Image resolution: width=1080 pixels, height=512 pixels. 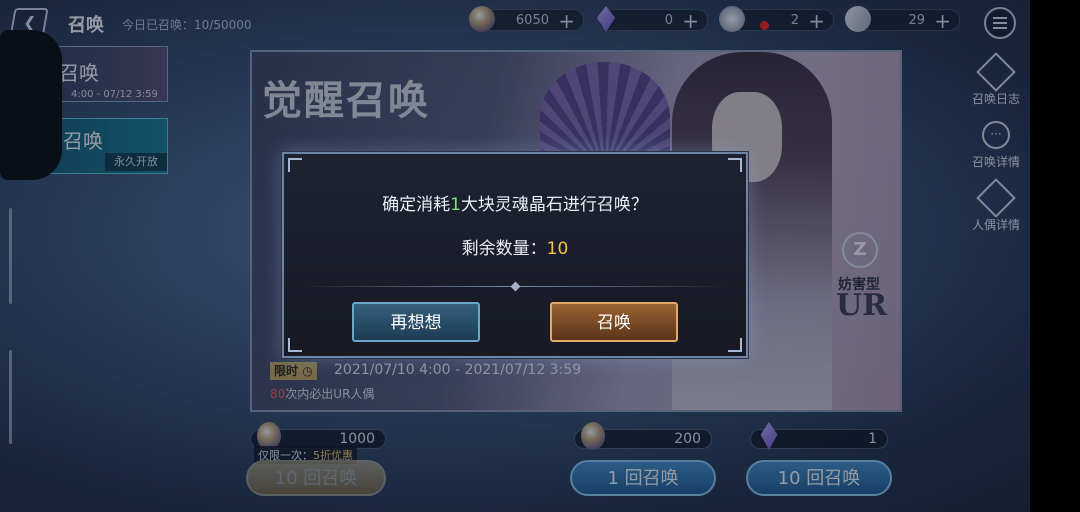 I want to click on screen-edge, so click(x=1055, y=256).